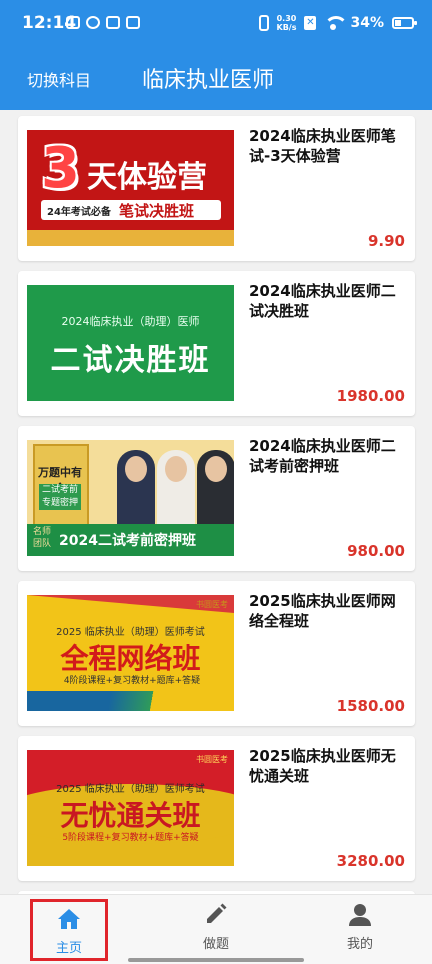 The width and height of the screenshot is (432, 964). What do you see at coordinates (130, 238) in the screenshot?
I see `thumb-strip` at bounding box center [130, 238].